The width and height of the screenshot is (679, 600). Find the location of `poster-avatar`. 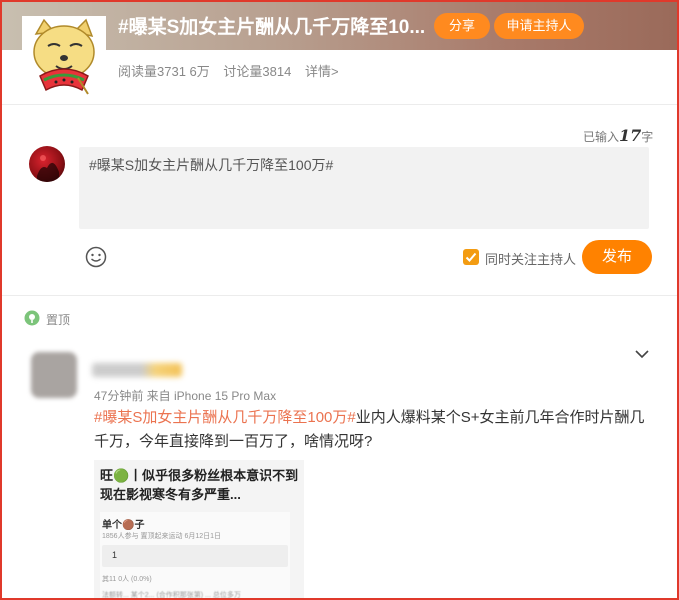

poster-avatar is located at coordinates (54, 375).